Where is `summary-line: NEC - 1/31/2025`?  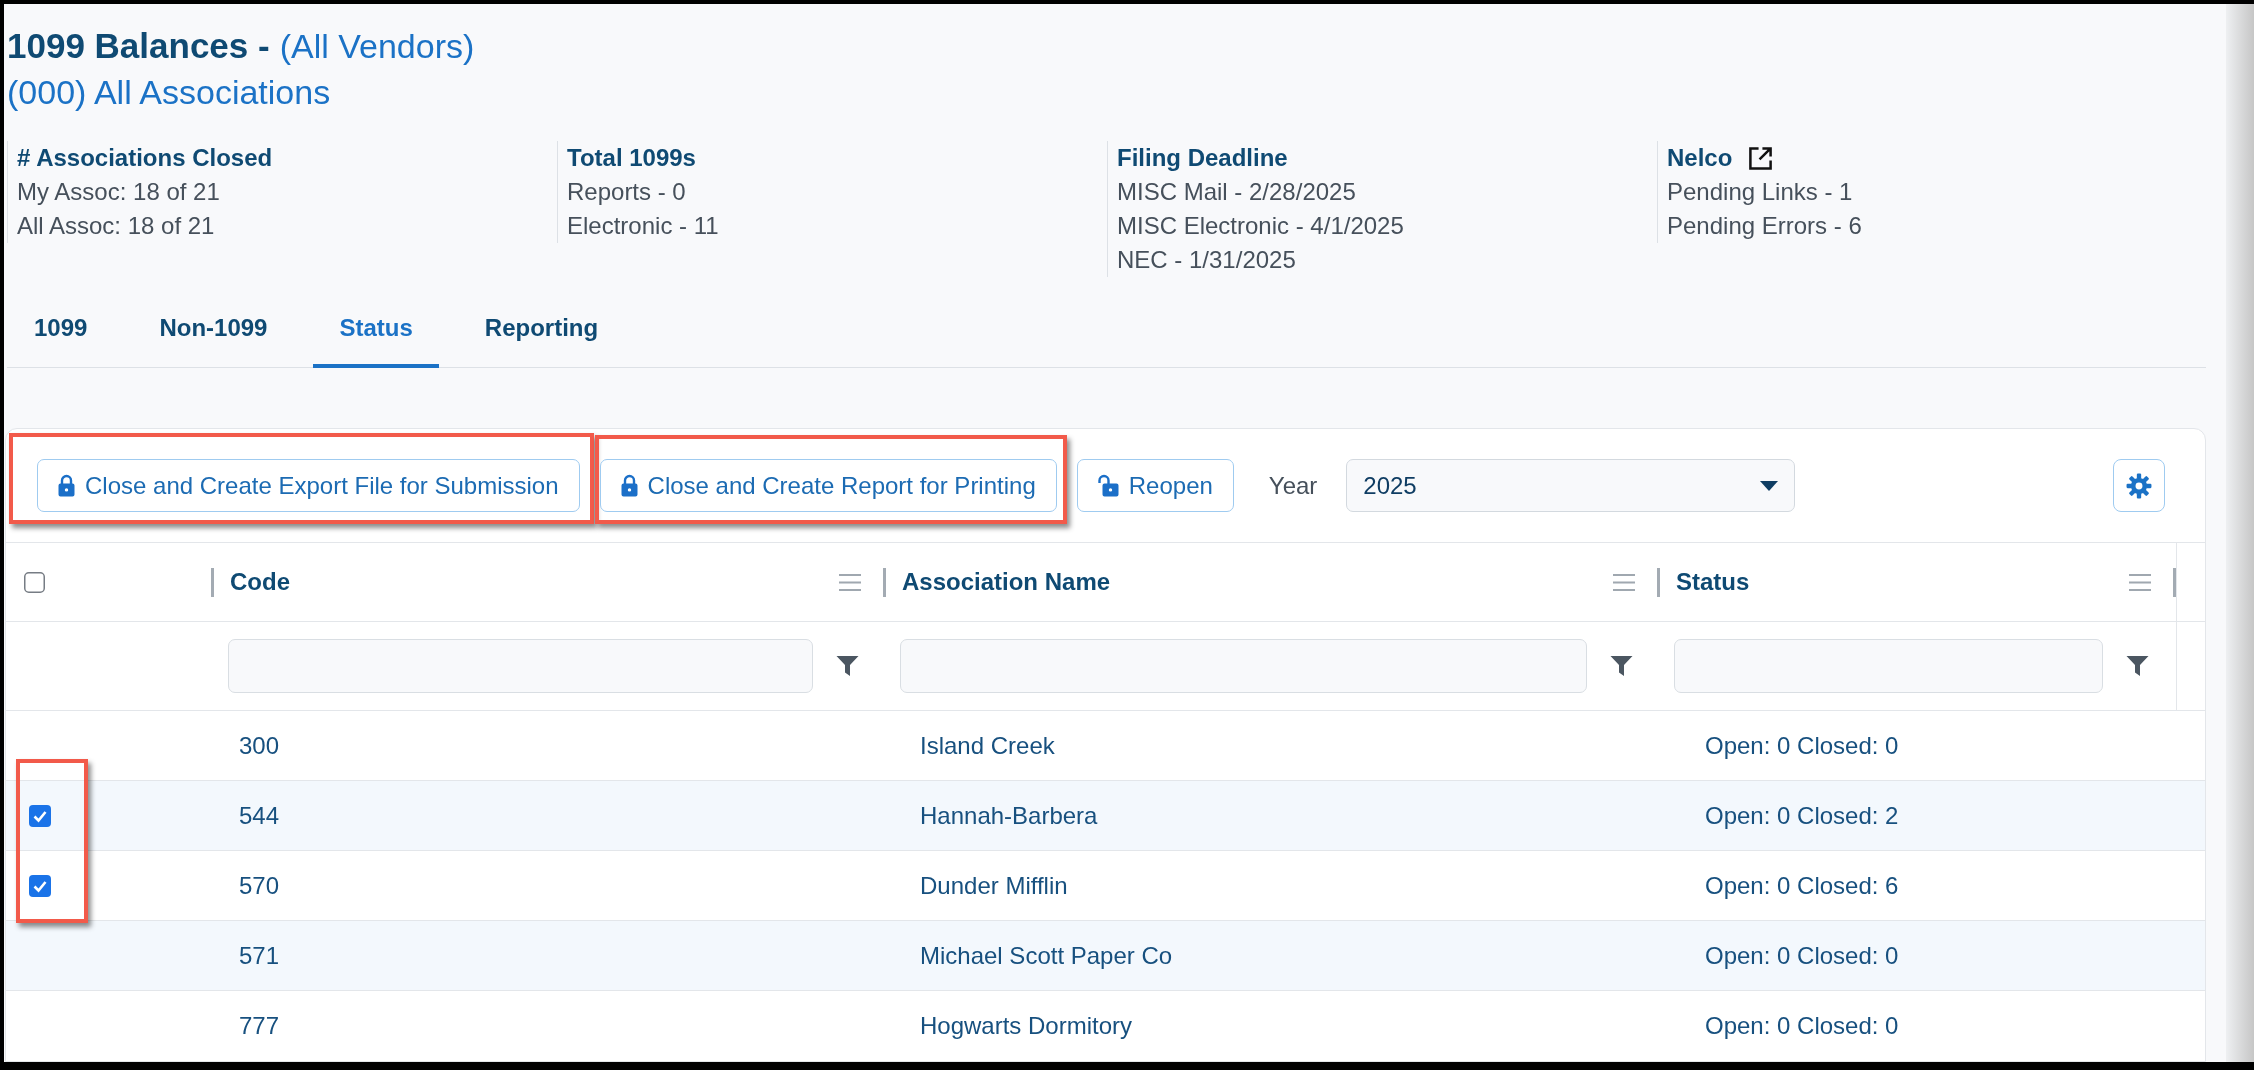 summary-line: NEC - 1/31/2025 is located at coordinates (1207, 260).